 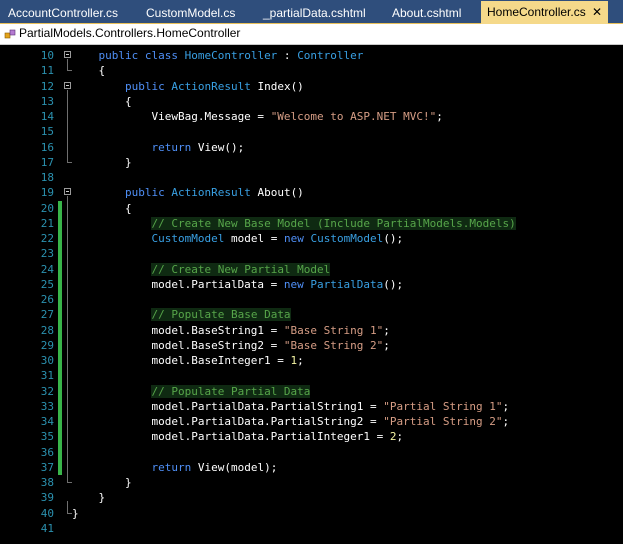 What do you see at coordinates (47, 86) in the screenshot?
I see `line-number: 12` at bounding box center [47, 86].